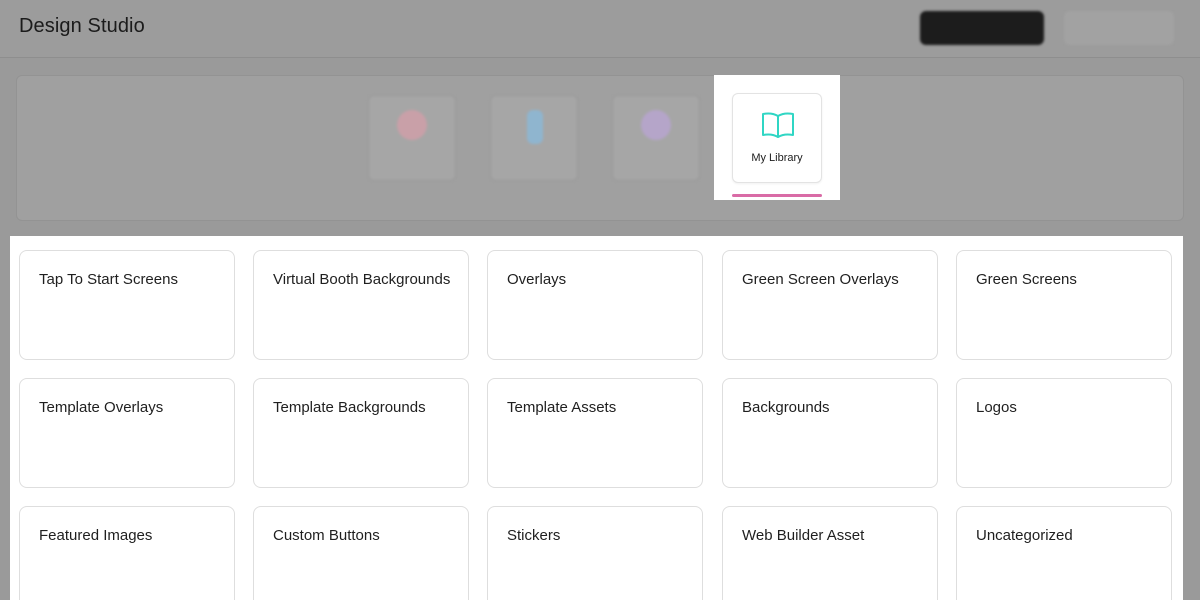 This screenshot has height=600, width=1200. I want to click on category-web-builder-asset: Web Builder Asset, so click(830, 553).